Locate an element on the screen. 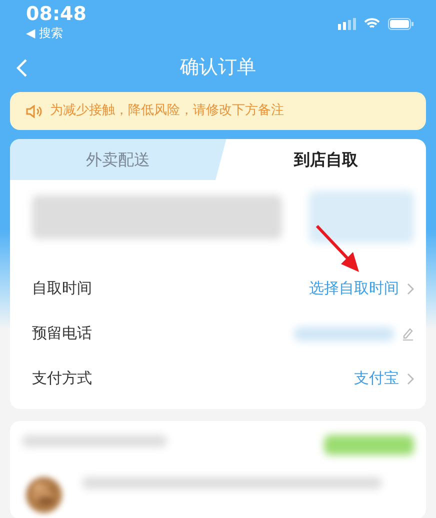 This screenshot has width=436, height=518. row-link: 选择自取时间 is located at coordinates (361, 288).